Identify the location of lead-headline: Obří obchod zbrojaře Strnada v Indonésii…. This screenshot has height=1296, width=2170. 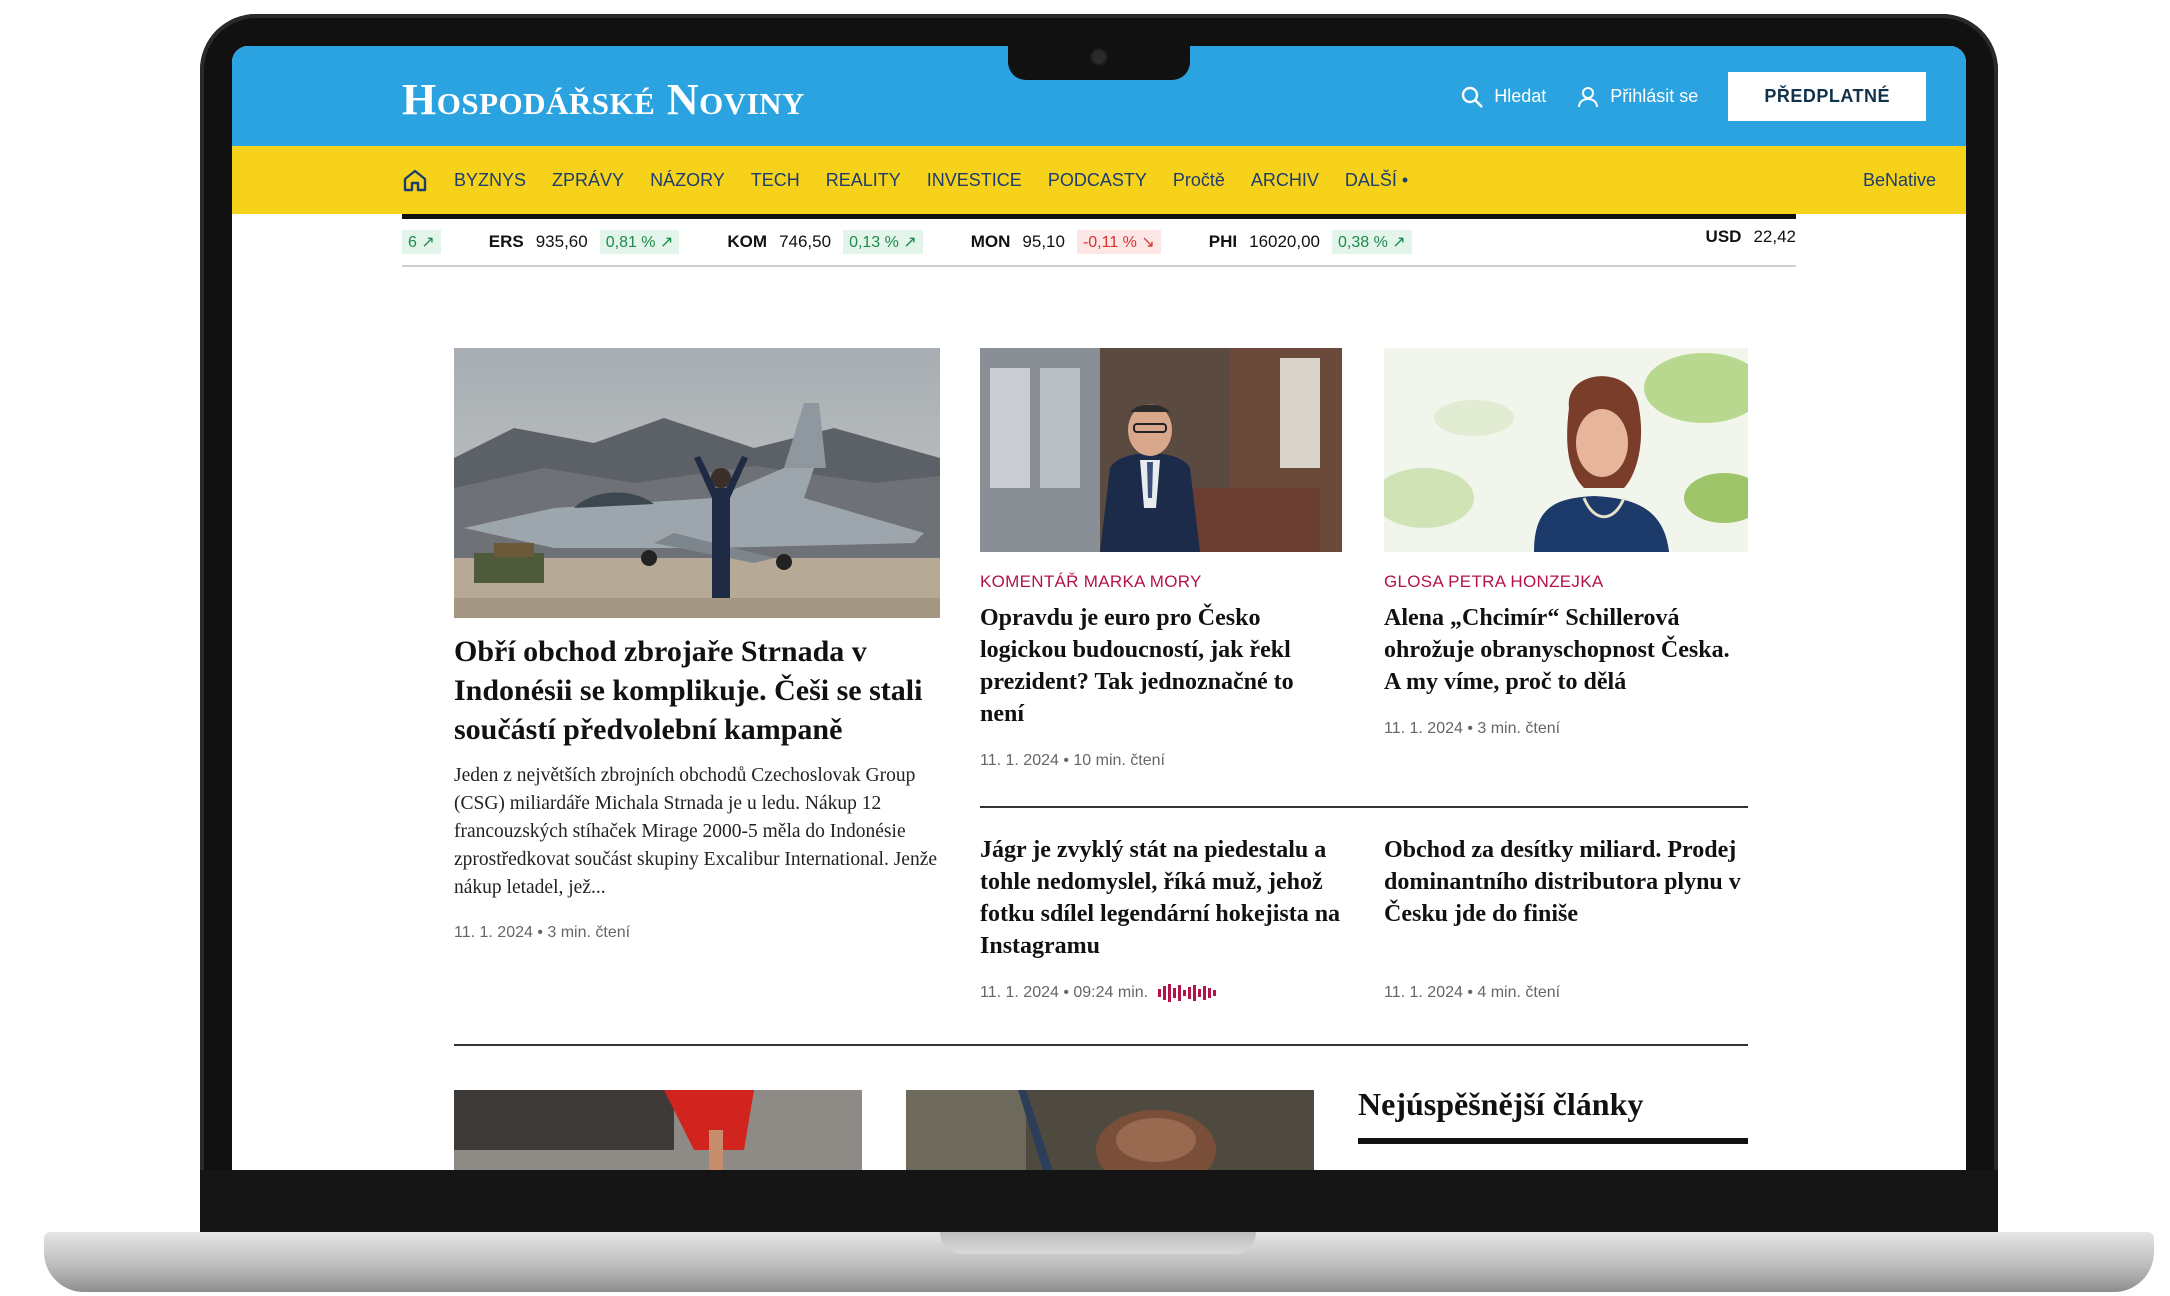
(699, 690).